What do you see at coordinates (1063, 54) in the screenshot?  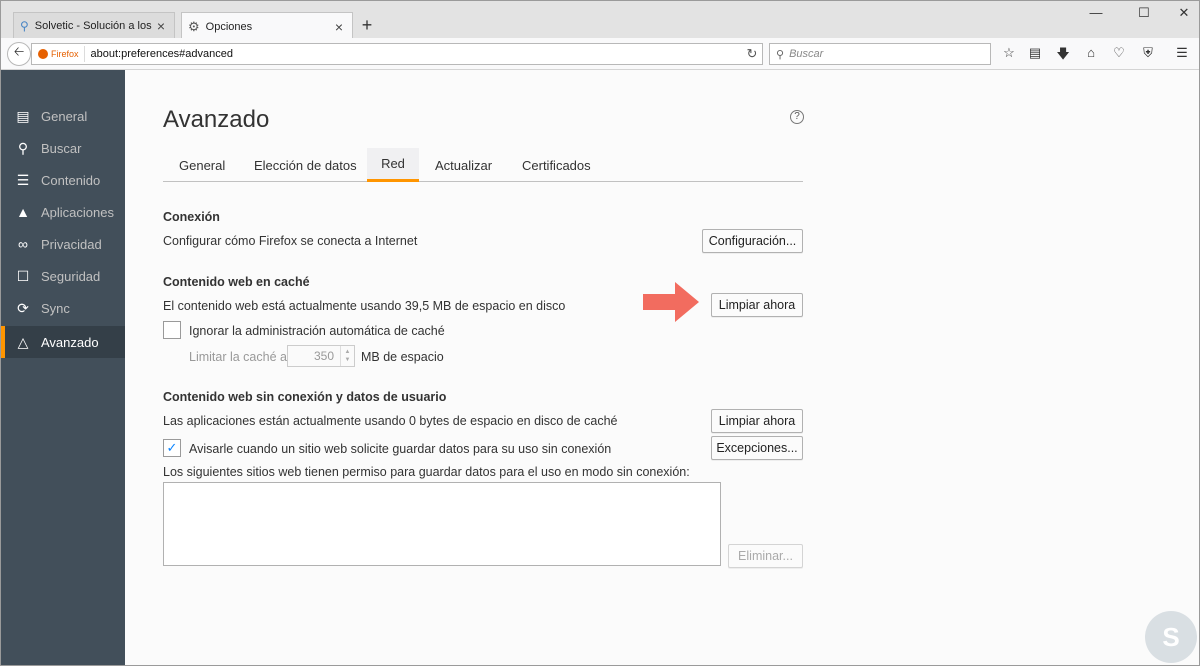 I see `downloads-icon: 🡇` at bounding box center [1063, 54].